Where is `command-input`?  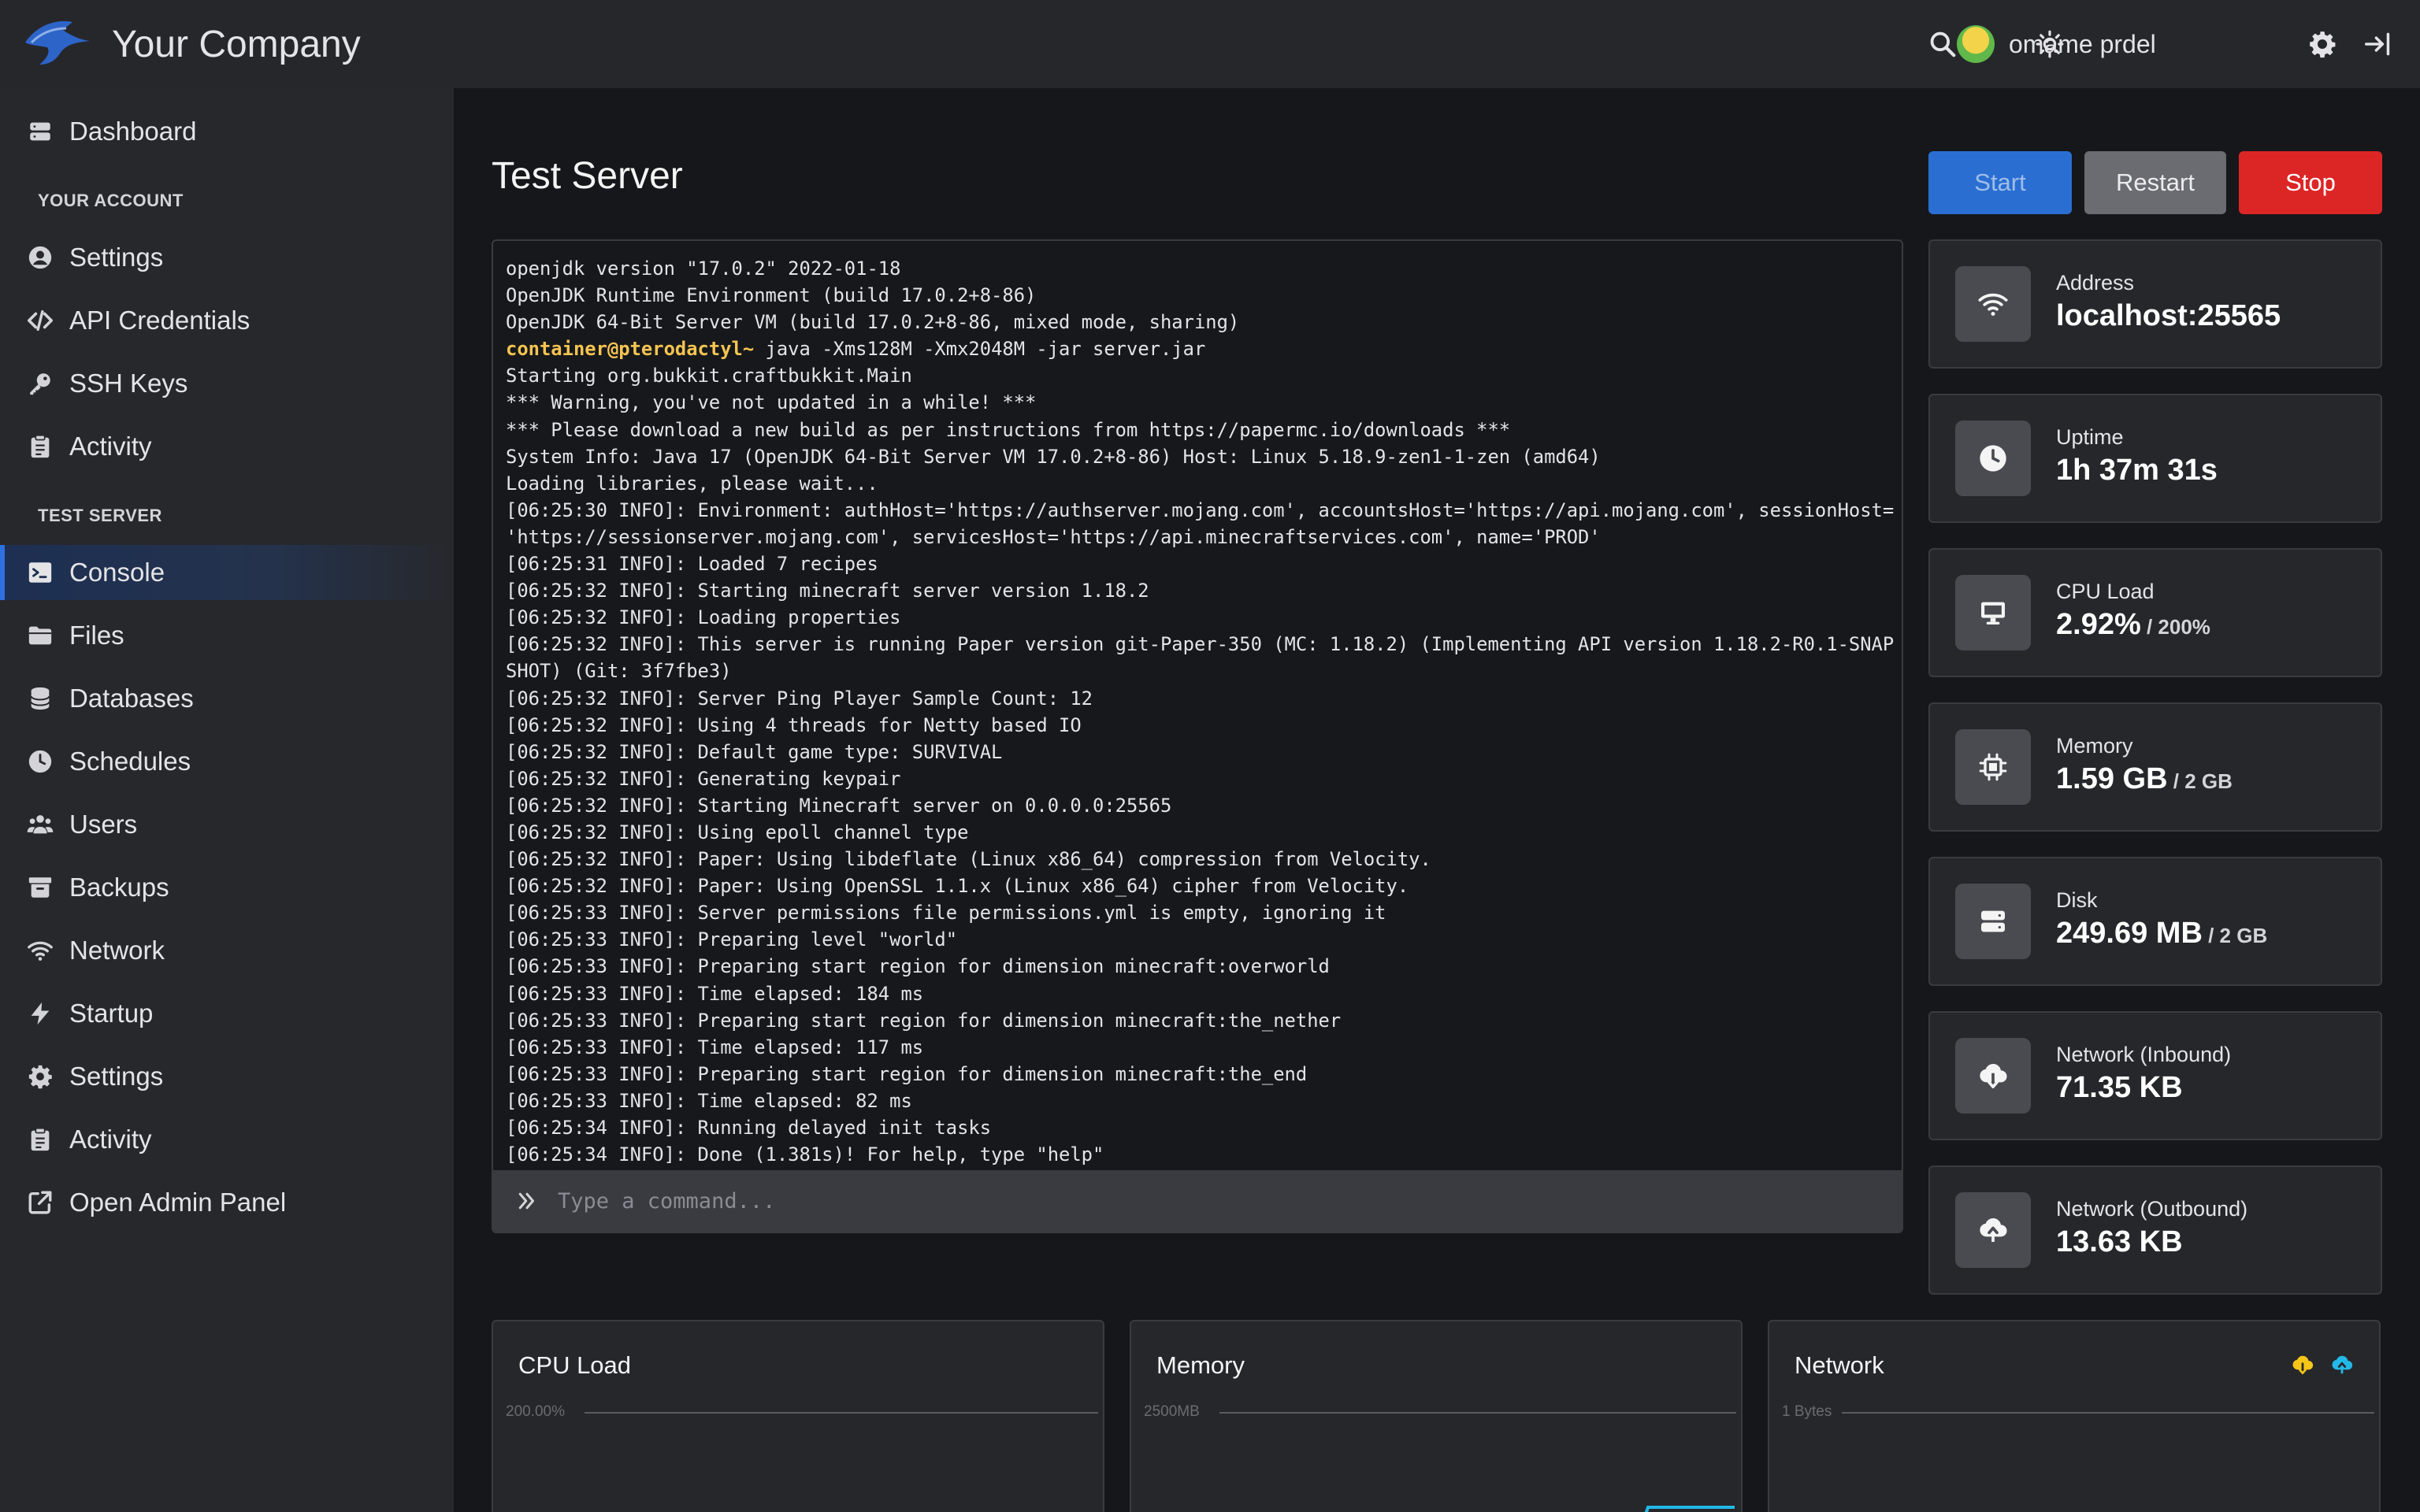
command-input is located at coordinates (1188, 1201).